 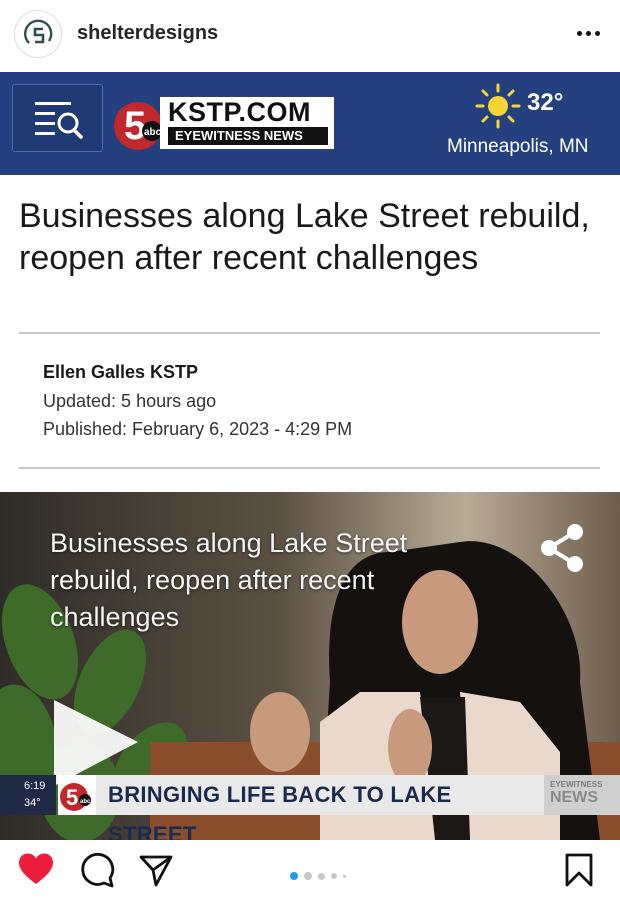 I want to click on comment-icon, so click(x=97, y=870).